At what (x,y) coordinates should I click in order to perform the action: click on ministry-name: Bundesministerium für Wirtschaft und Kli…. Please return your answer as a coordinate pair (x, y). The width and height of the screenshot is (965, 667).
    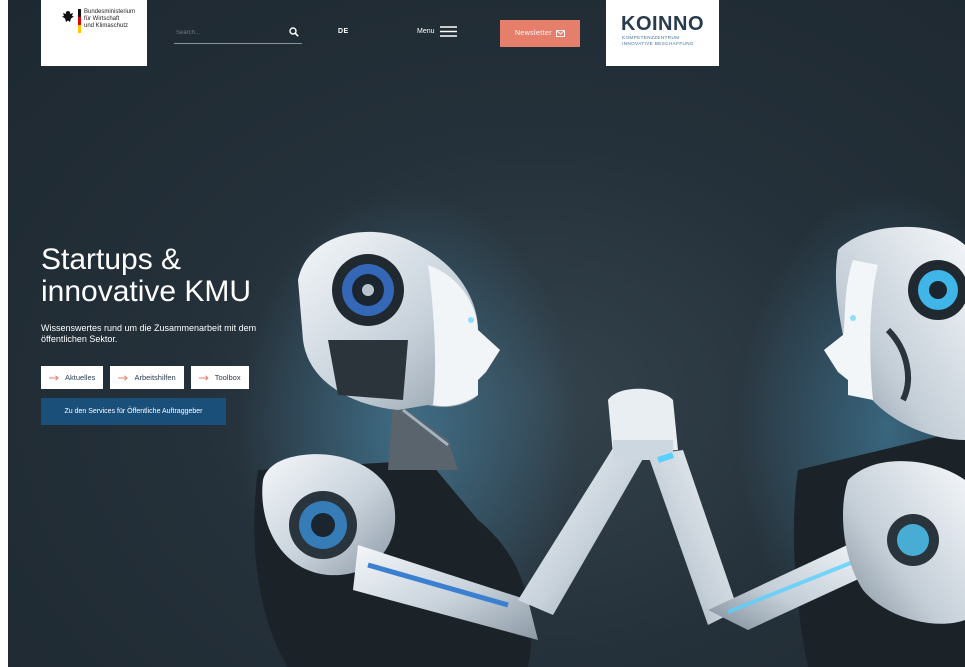
    Looking at the image, I should click on (109, 19).